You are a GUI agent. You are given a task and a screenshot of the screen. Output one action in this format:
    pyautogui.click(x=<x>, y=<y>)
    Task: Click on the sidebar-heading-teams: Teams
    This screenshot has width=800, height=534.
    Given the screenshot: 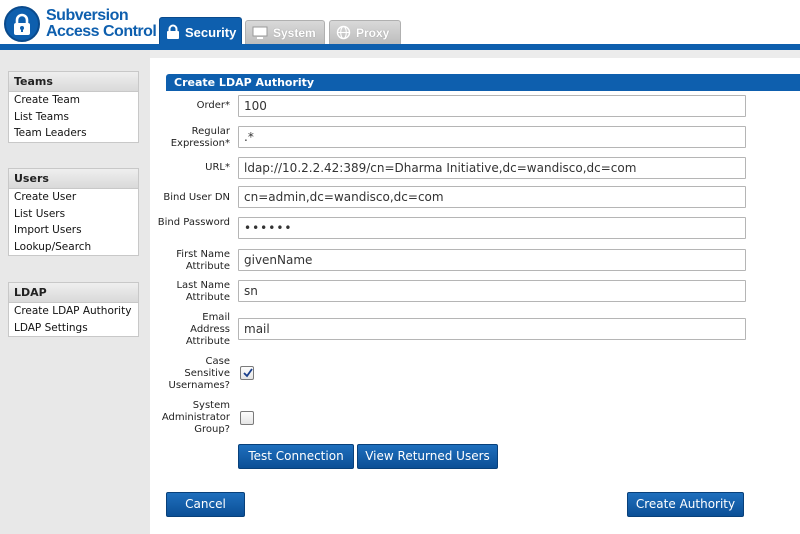 What is the action you would take?
    pyautogui.click(x=73, y=82)
    